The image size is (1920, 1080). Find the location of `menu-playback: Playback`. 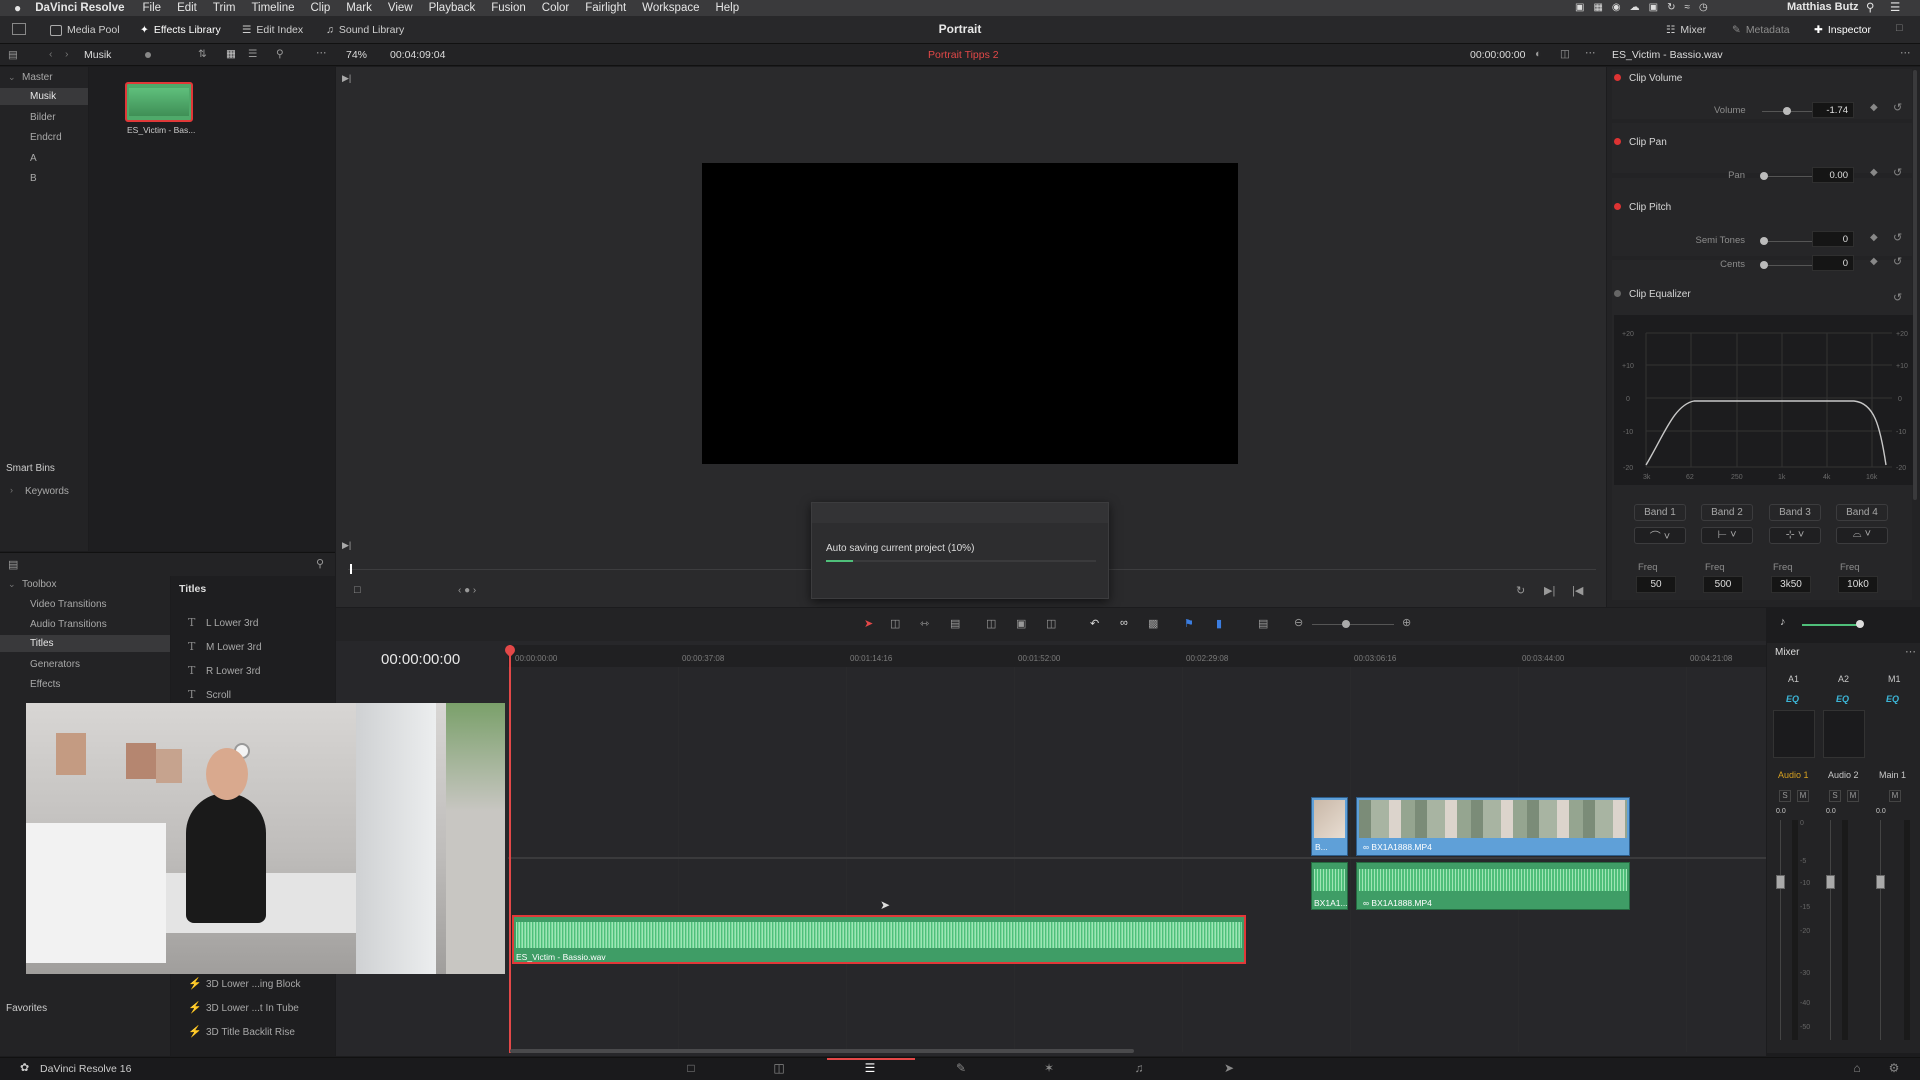

menu-playback: Playback is located at coordinates (452, 8).